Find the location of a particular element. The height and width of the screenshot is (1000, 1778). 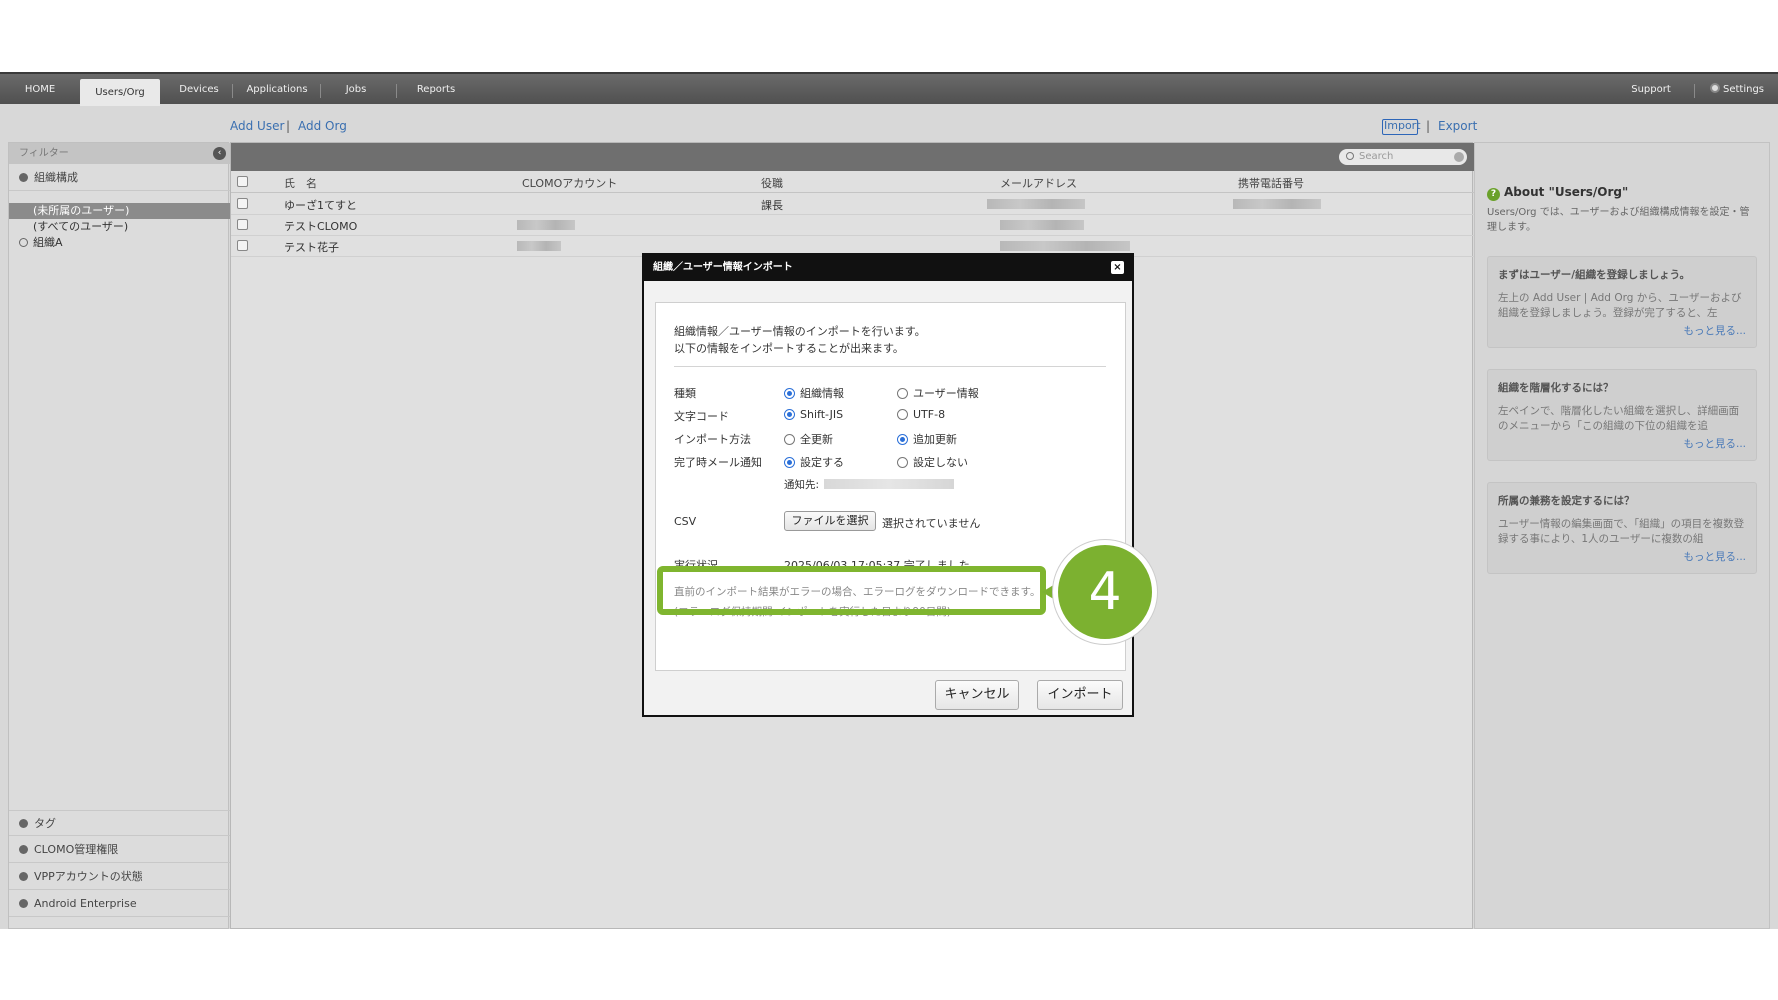

add-user-link: Add User is located at coordinates (257, 126).